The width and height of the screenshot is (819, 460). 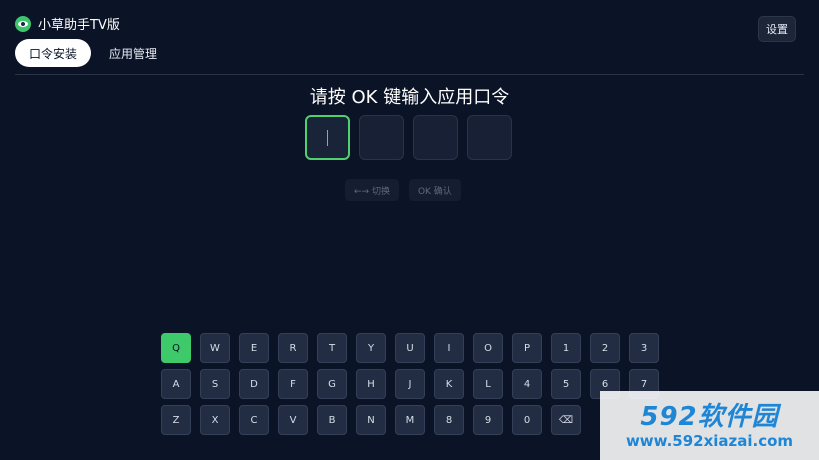 What do you see at coordinates (566, 348) in the screenshot?
I see `key-1: 1` at bounding box center [566, 348].